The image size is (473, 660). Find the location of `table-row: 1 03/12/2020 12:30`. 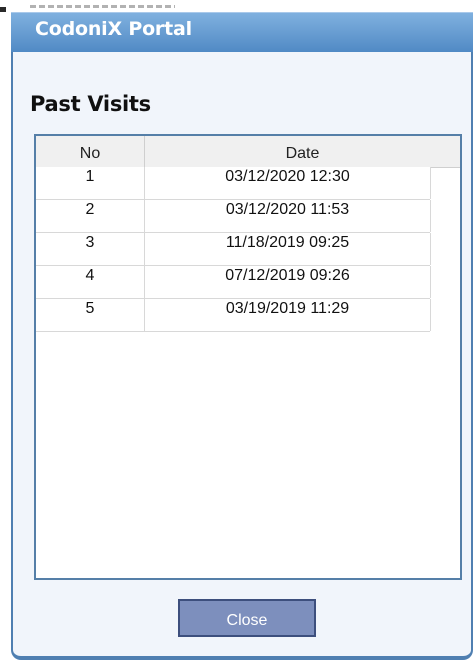

table-row: 1 03/12/2020 12:30 is located at coordinates (233, 183).